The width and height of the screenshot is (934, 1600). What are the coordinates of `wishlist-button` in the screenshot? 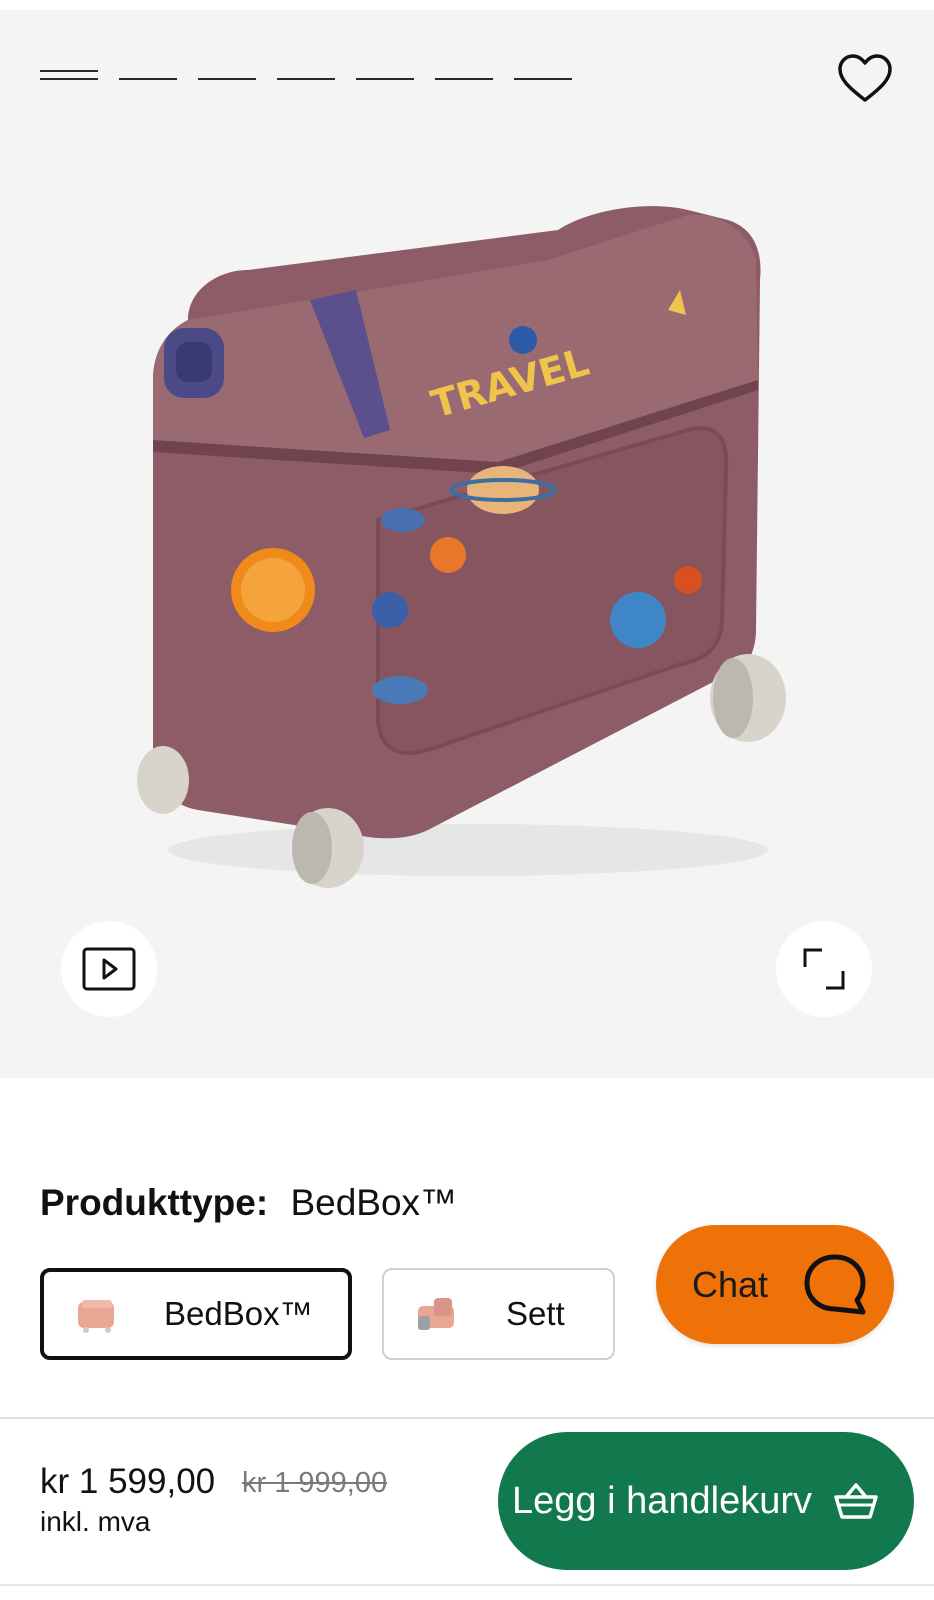 It's located at (865, 79).